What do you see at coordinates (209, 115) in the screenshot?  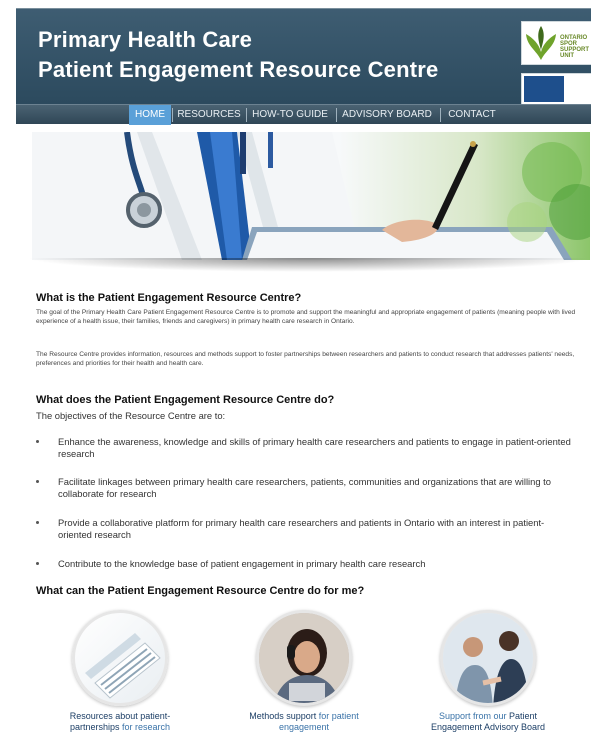 I see `nav-item-resources: RESOURCES` at bounding box center [209, 115].